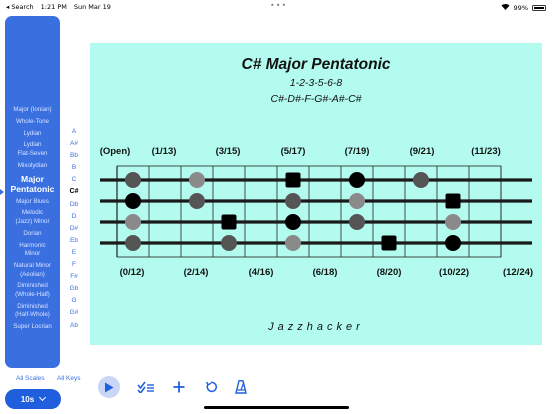 The width and height of the screenshot is (552, 414). I want to click on key-item: Ab, so click(74, 326).